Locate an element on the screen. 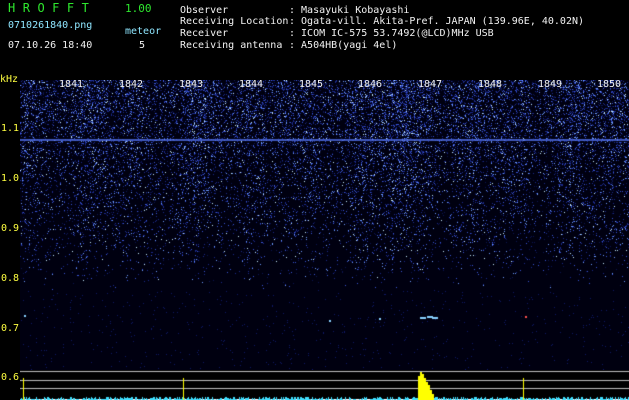 The image size is (629, 400). antenna-value: : A504HB(yagi 4el) is located at coordinates (343, 45).